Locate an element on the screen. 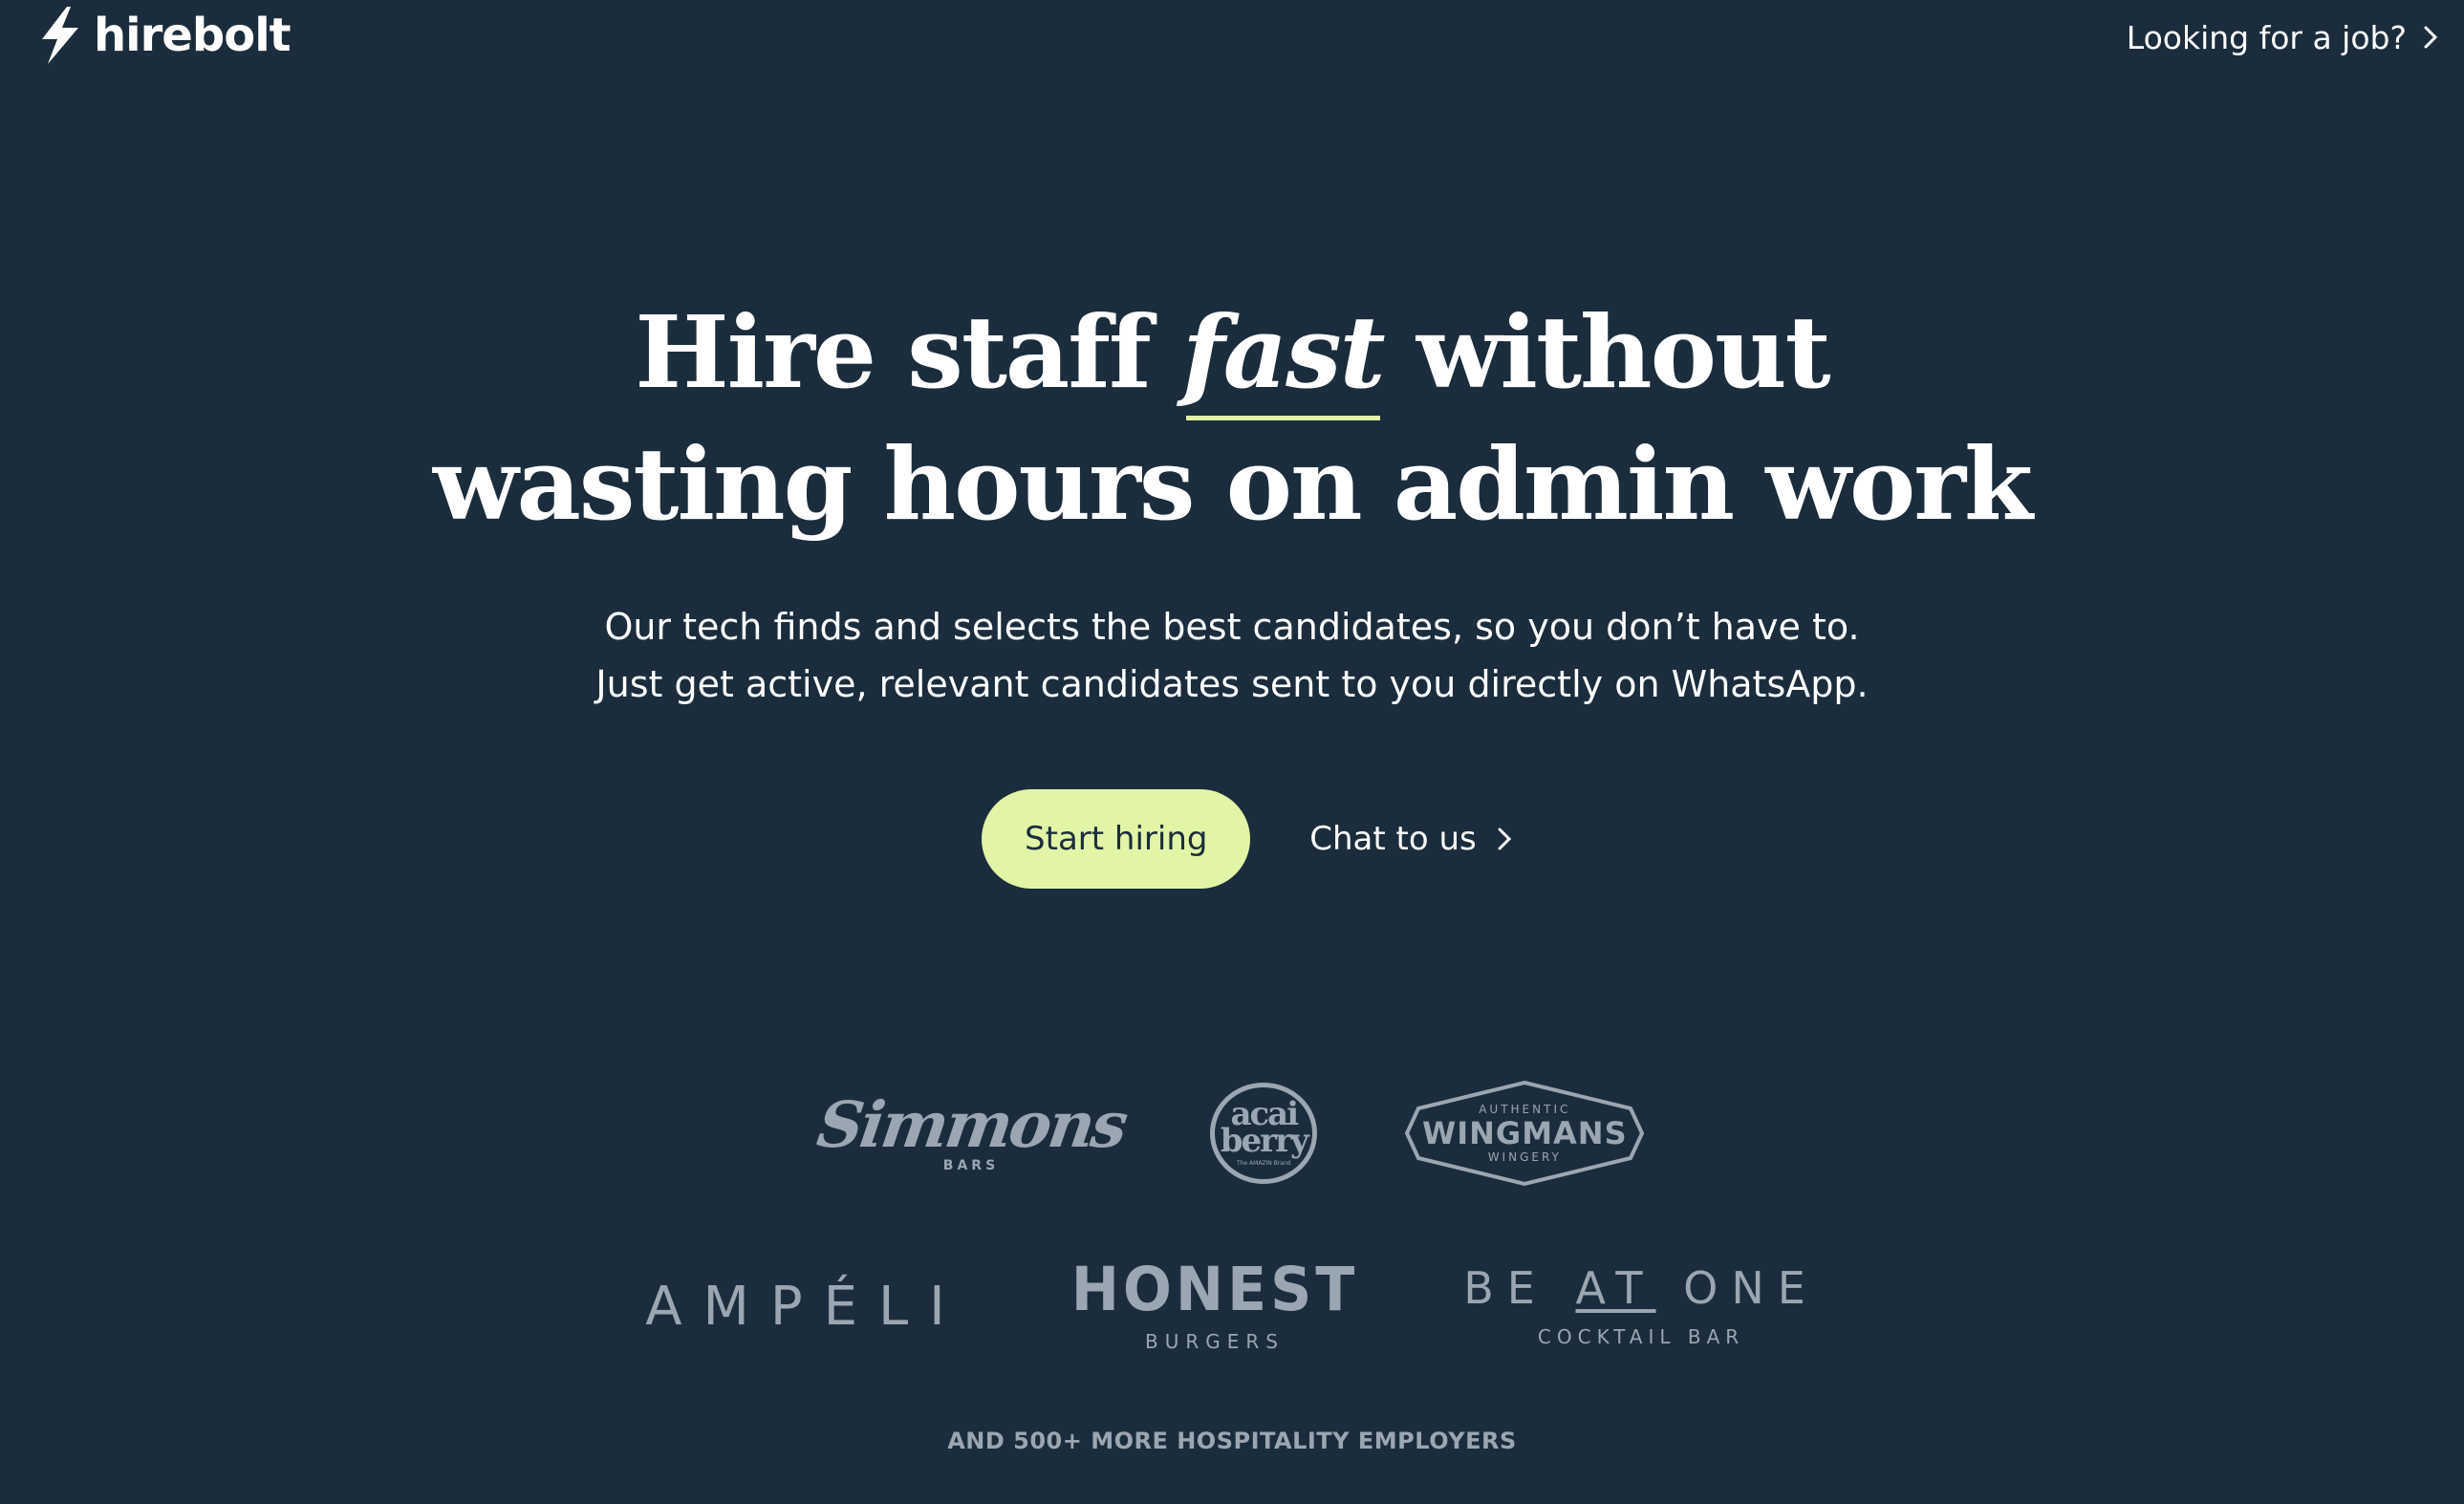 Image resolution: width=2464 pixels, height=1504 pixels. headline-before: Hire staff is located at coordinates (893, 352).